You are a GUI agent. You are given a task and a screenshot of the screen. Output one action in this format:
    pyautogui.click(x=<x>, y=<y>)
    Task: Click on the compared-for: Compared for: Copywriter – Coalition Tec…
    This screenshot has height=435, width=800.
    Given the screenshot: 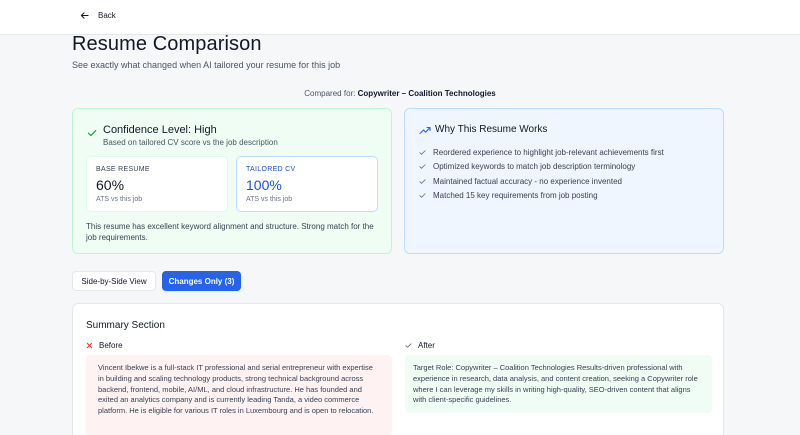 What is the action you would take?
    pyautogui.click(x=400, y=93)
    